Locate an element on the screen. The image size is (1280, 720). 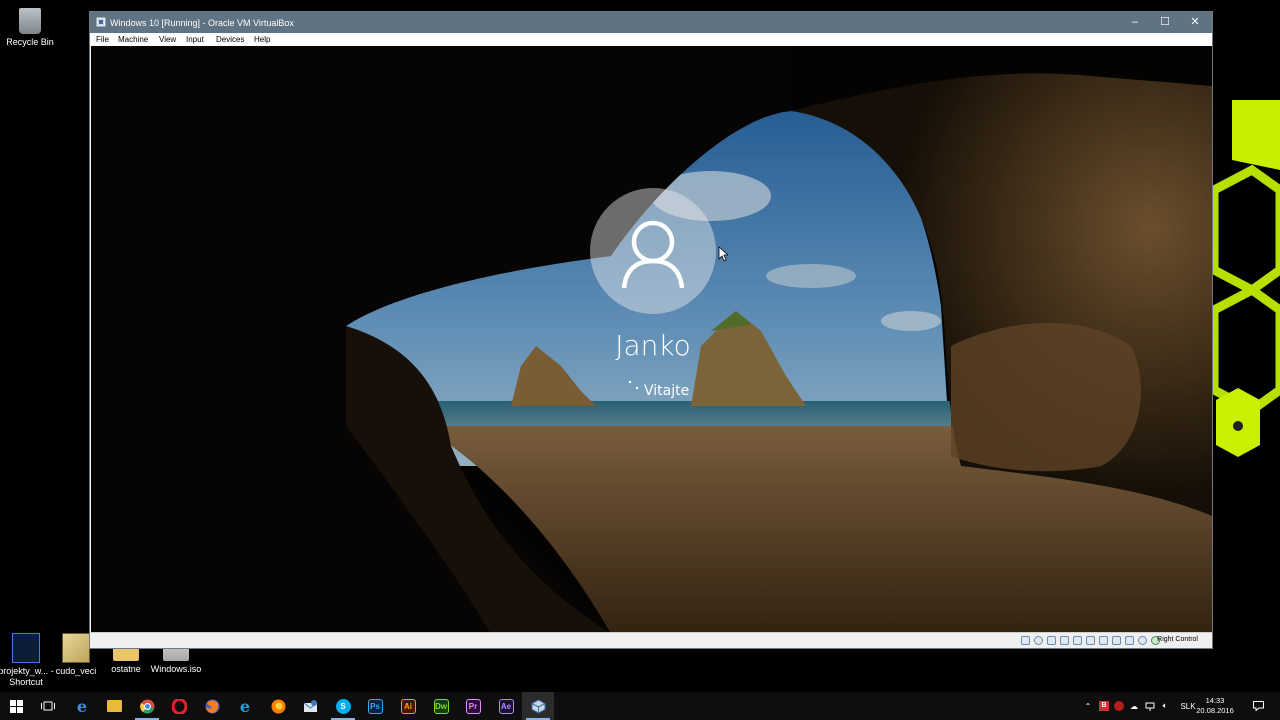
start-button is located at coordinates (16, 706).